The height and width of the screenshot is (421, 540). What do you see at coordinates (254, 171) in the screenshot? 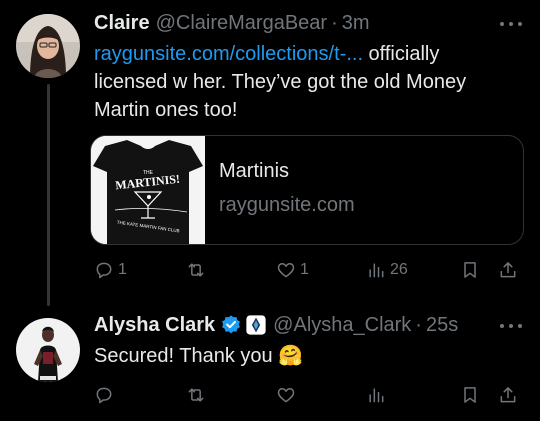
I see `card-title: Martinis` at bounding box center [254, 171].